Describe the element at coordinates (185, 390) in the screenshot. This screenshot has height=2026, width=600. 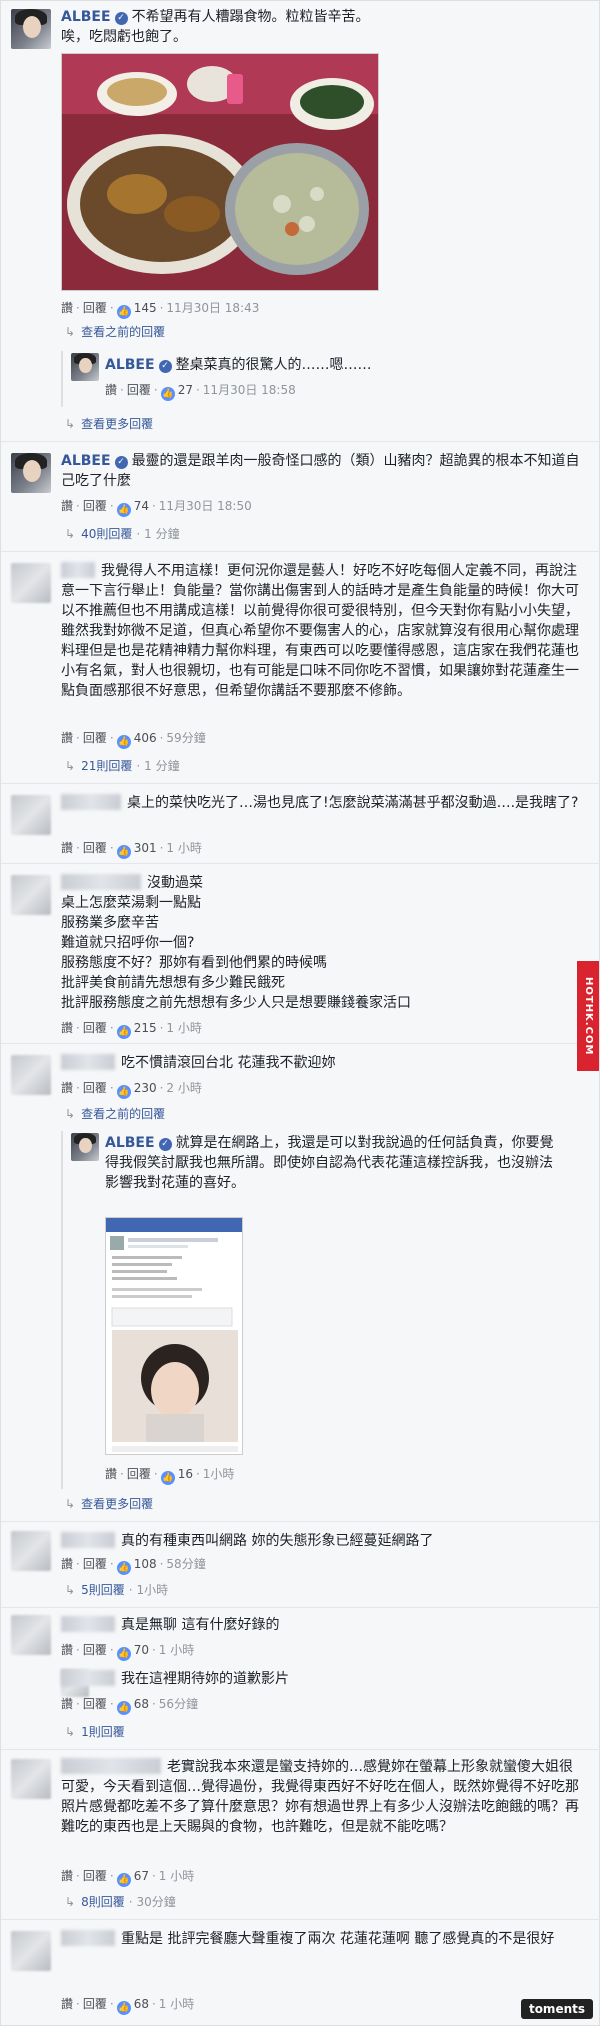
I see `like-count: 27` at that location.